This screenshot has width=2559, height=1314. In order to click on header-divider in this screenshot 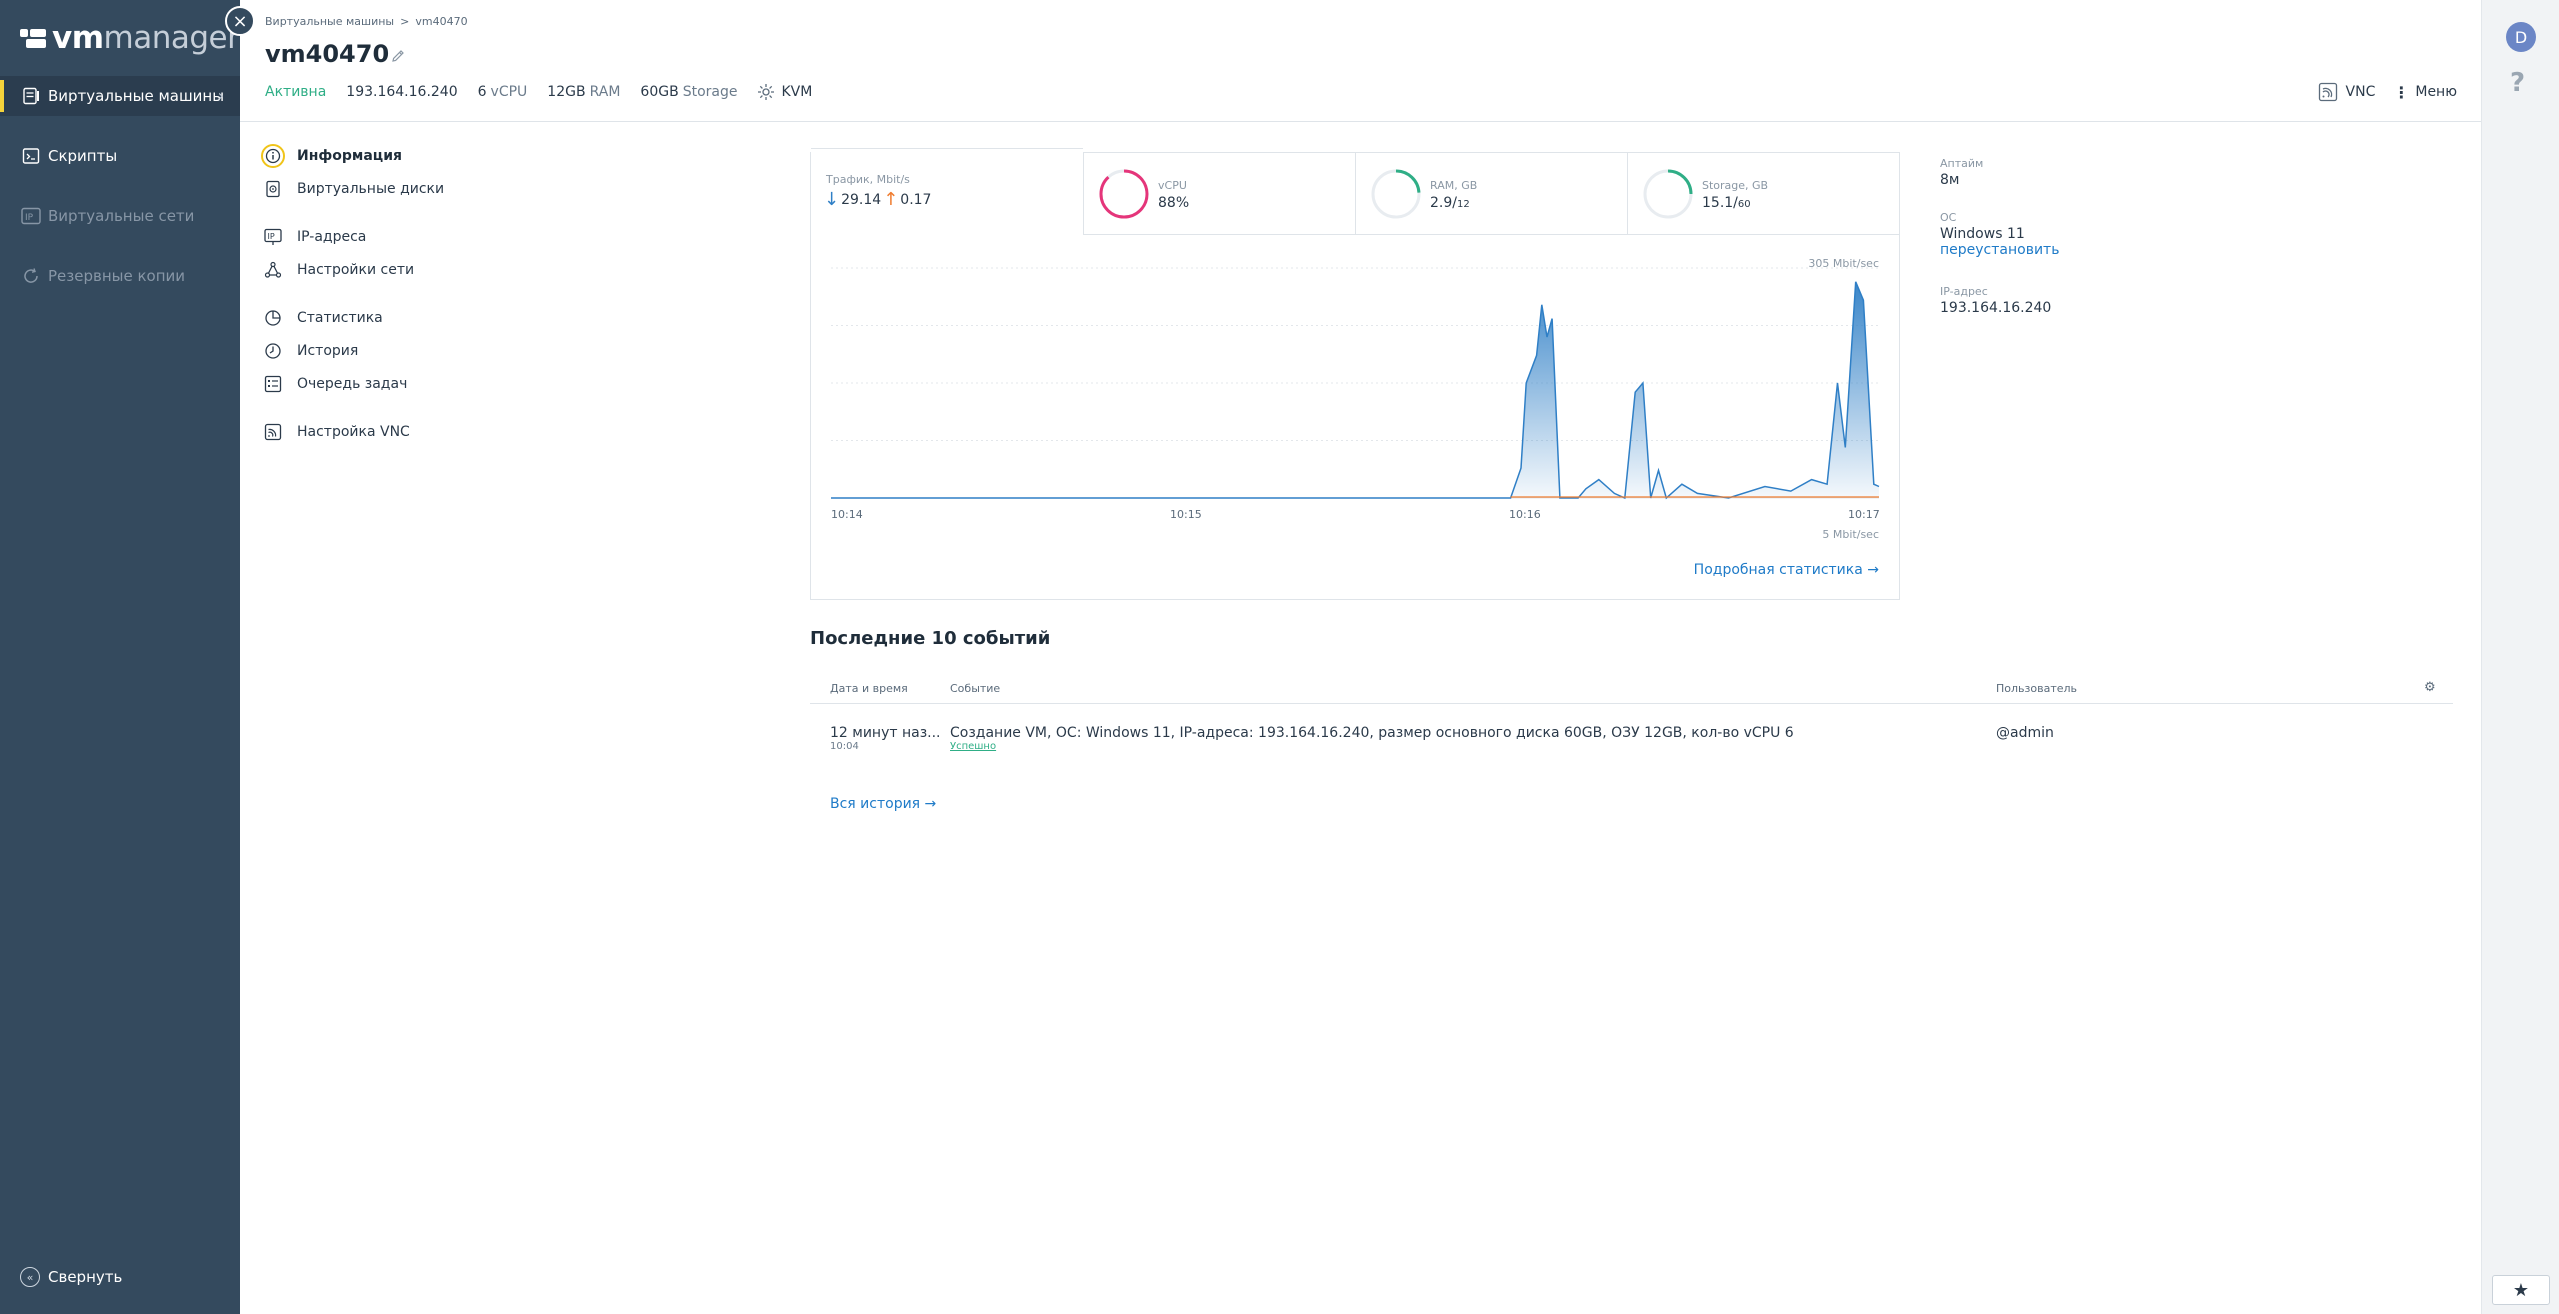, I will do `click(1360, 121)`.